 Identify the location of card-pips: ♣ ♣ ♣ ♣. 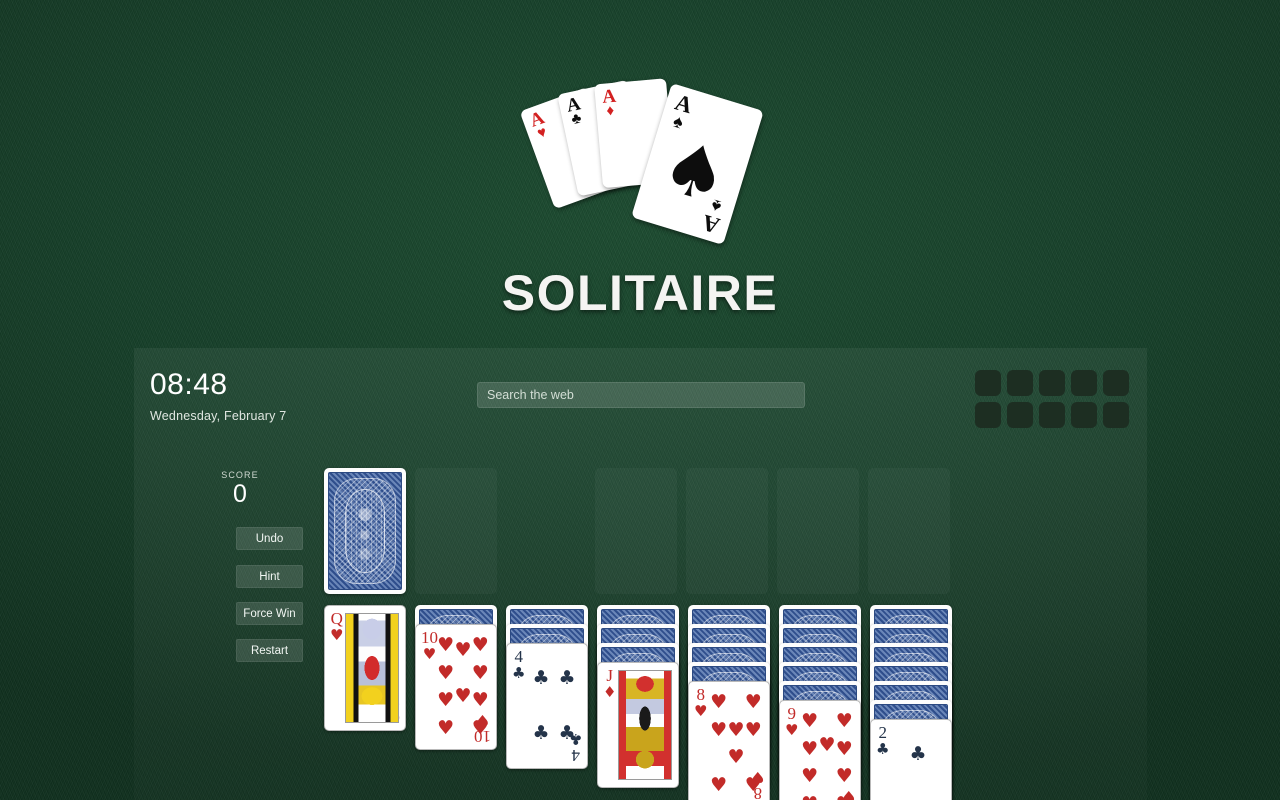
(554, 705).